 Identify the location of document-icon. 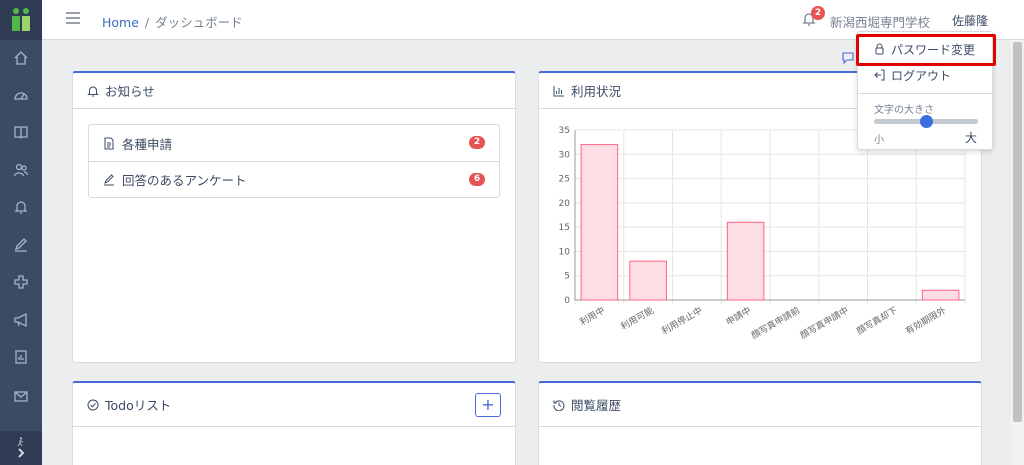
(109, 143).